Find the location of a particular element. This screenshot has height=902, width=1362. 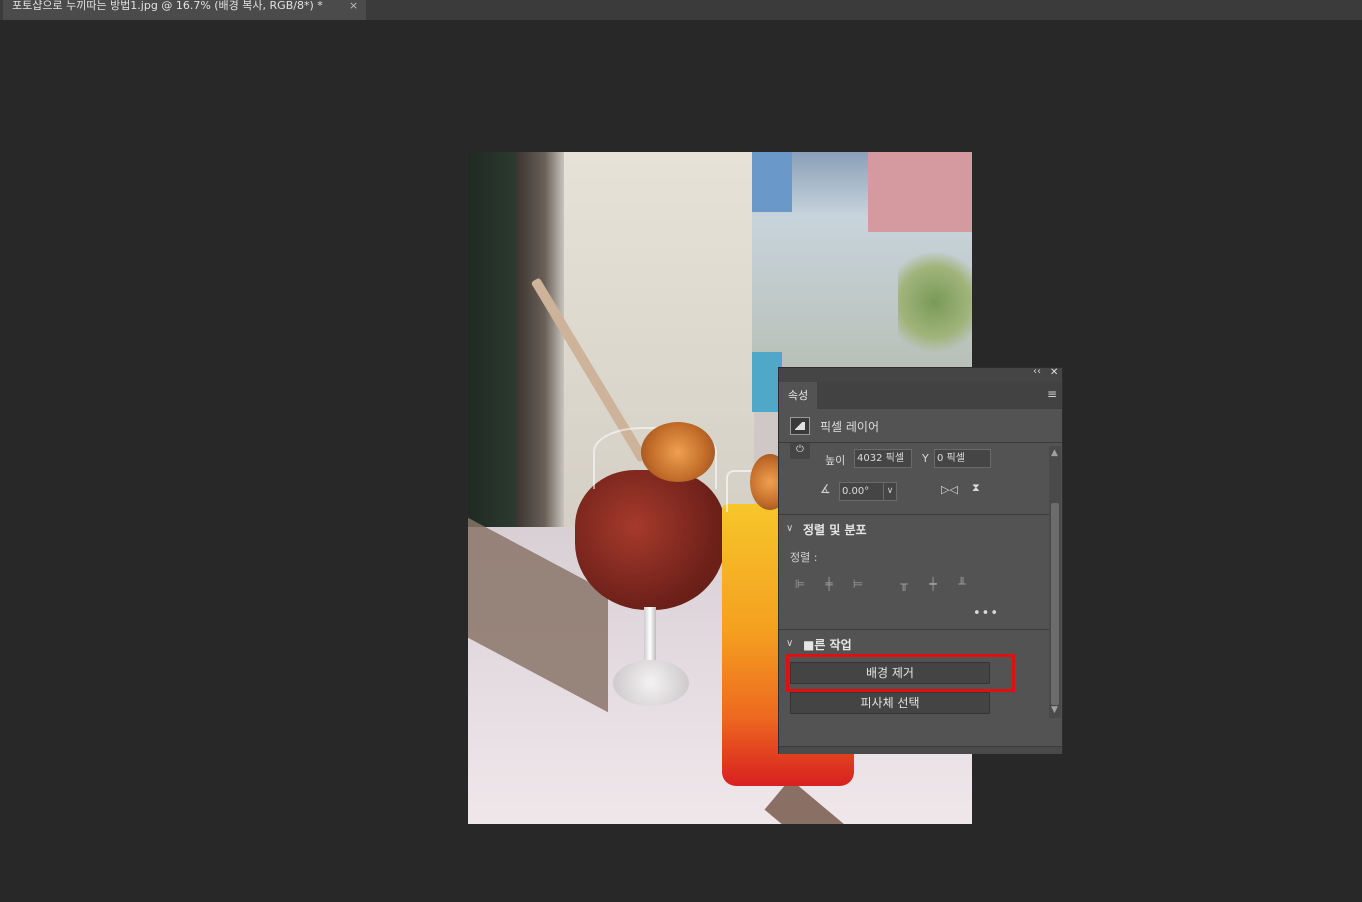

flip-vertical-icon: ⧗ is located at coordinates (976, 488).